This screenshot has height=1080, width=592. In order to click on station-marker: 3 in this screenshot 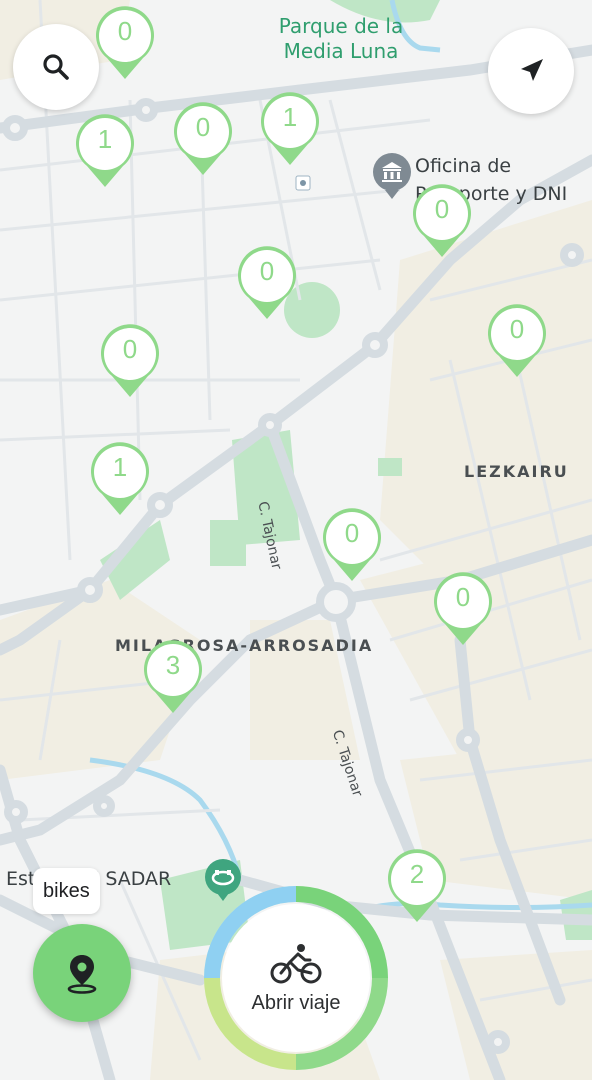, I will do `click(173, 676)`.